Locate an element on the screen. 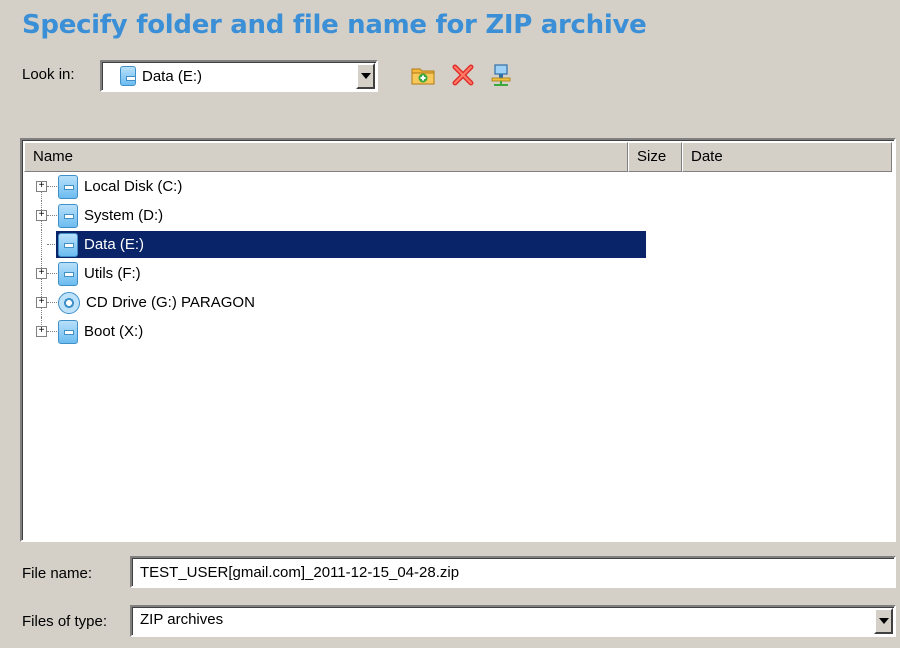  tree-row: + Boot (X:) is located at coordinates (458, 331).